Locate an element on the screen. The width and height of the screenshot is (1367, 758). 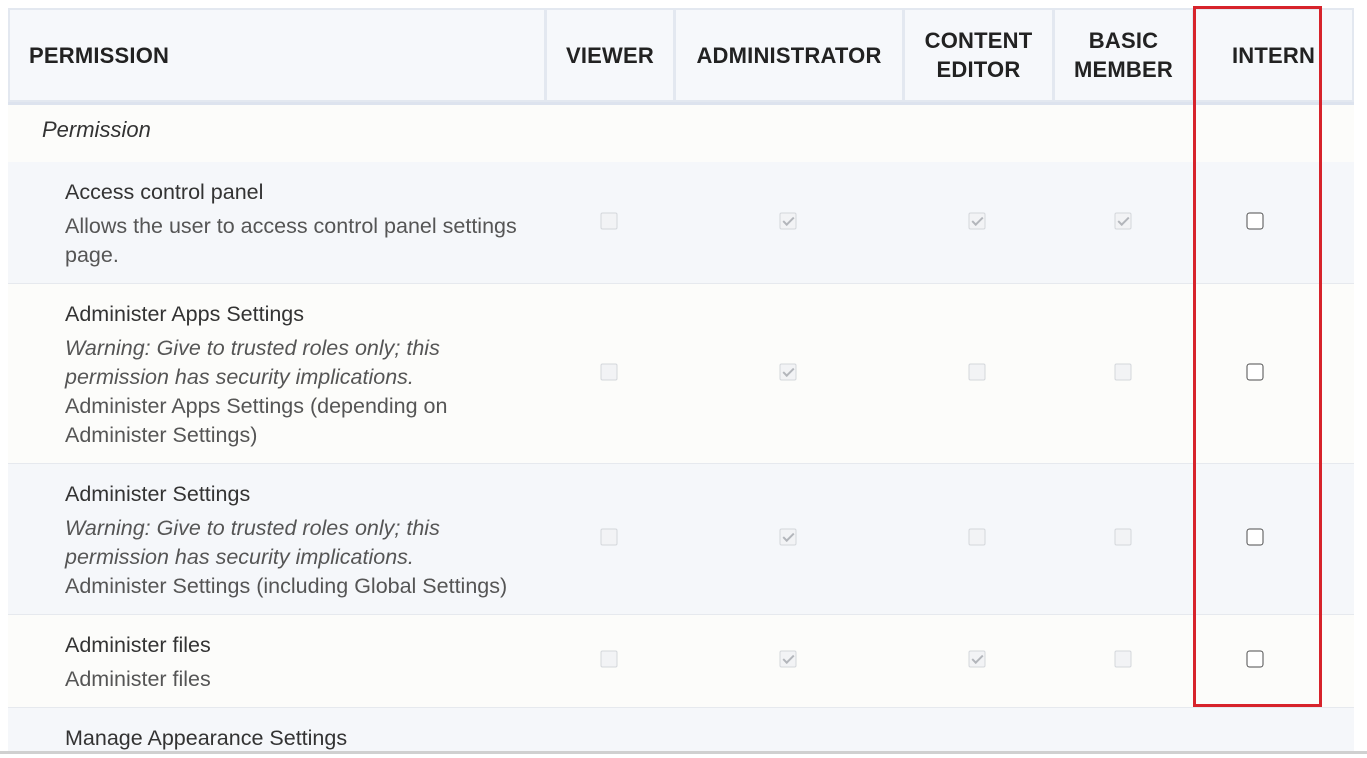
permission-group-heading: Permission is located at coordinates (681, 134).